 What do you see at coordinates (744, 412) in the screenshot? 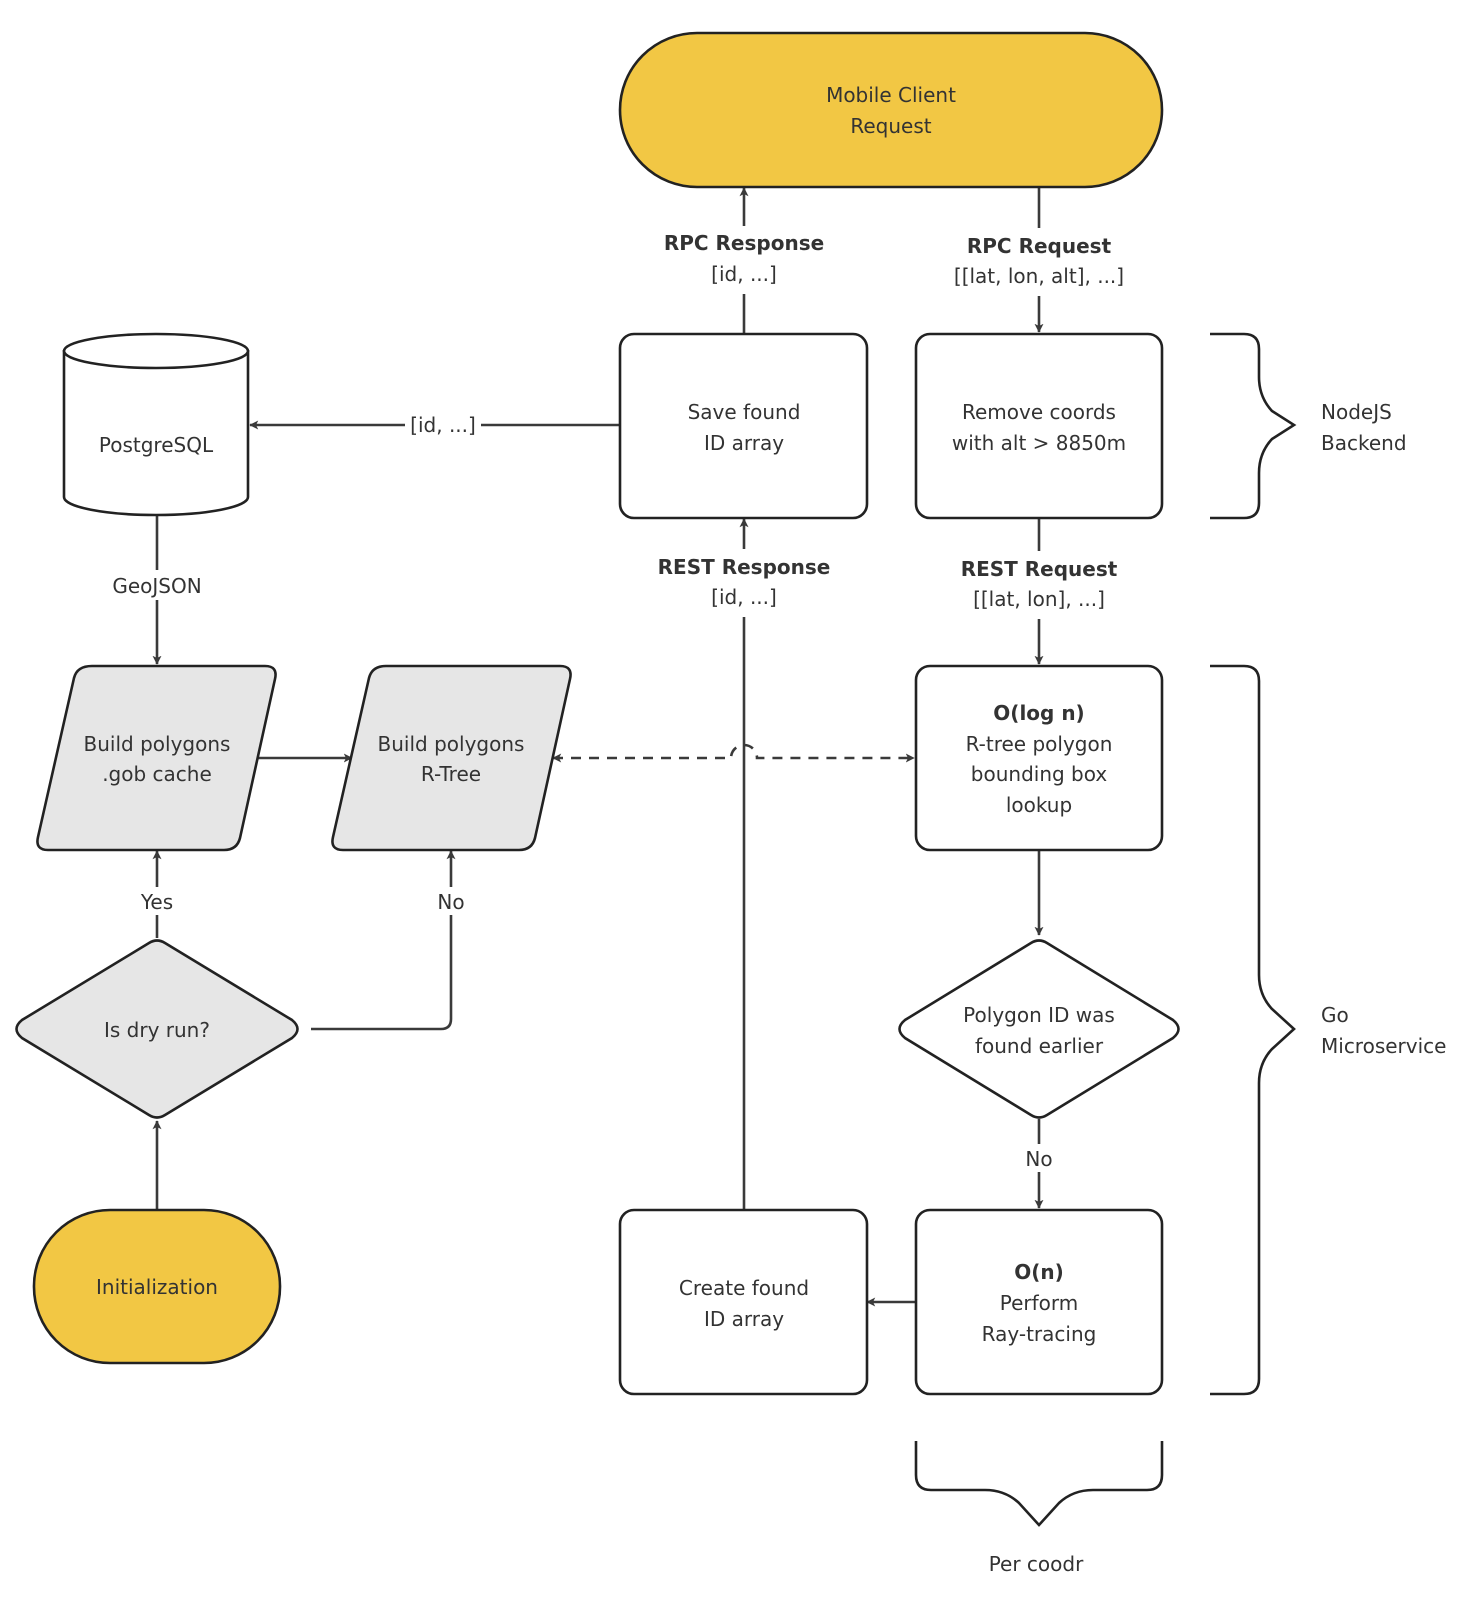
I see `node-label: Save found` at bounding box center [744, 412].